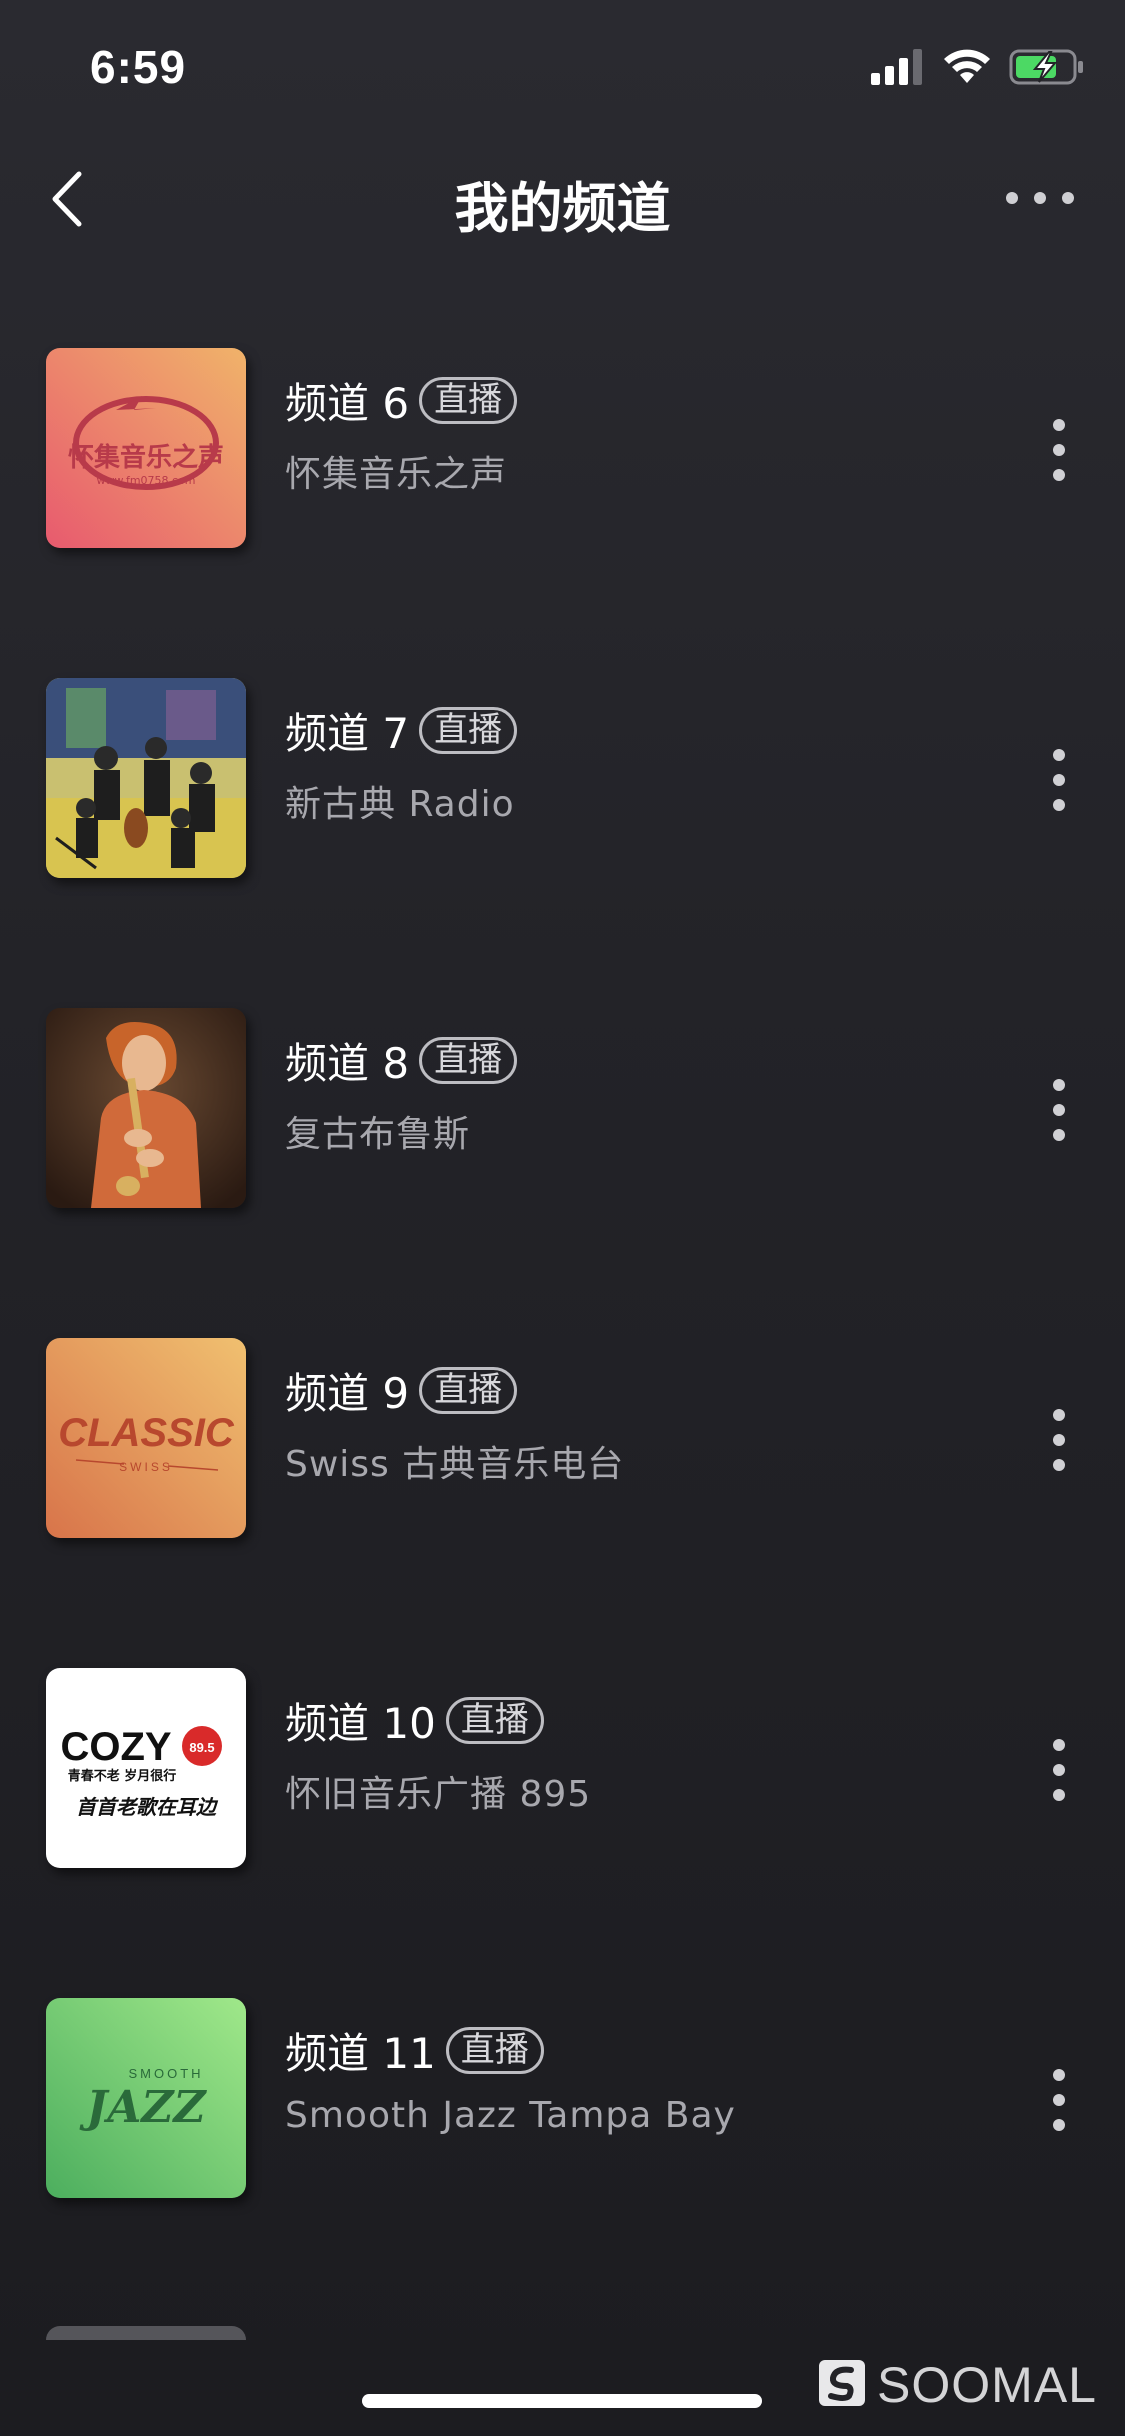 This screenshot has height=2436, width=1125. Describe the element at coordinates (562, 1495) in the screenshot. I see `channel-item: CLASSIC SWISS 频道 9 直播 Swiss 古典音乐电台` at that location.